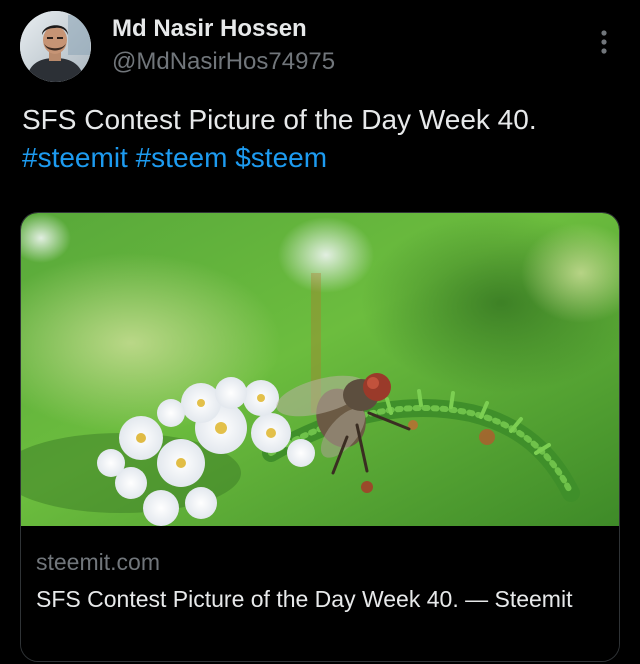 The width and height of the screenshot is (640, 664). Describe the element at coordinates (98, 562) in the screenshot. I see `card-domain: steemit.com` at that location.